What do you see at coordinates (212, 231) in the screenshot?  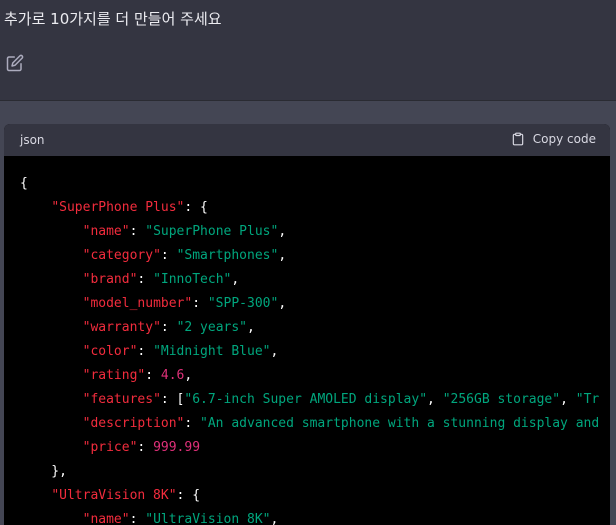 I see `code-string-token: "SuperPhone Plus"` at bounding box center [212, 231].